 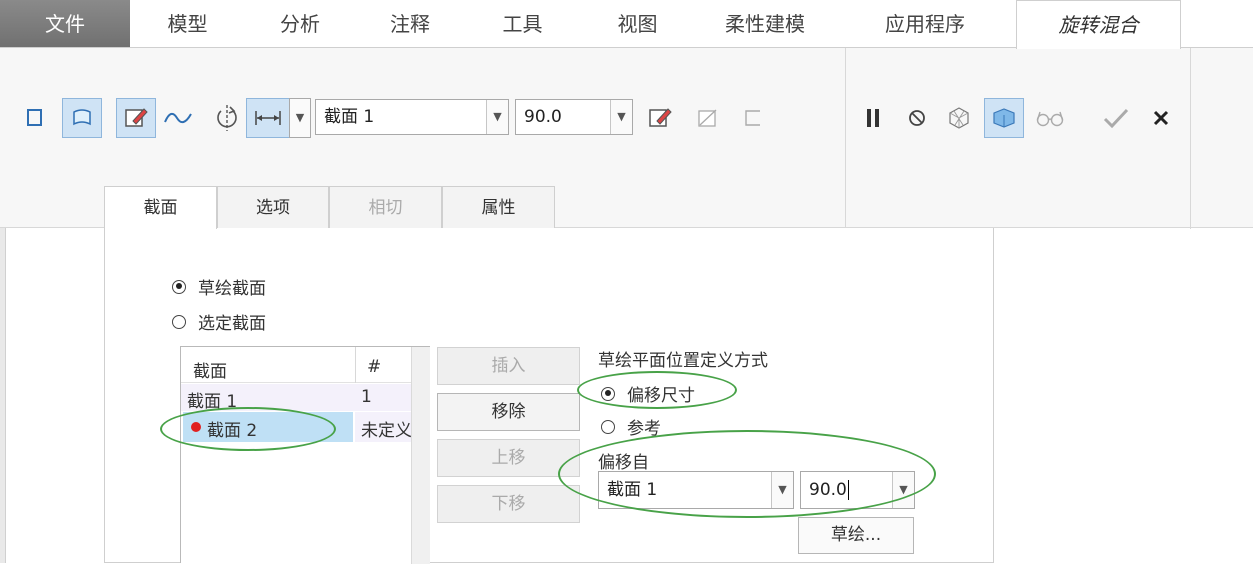 I want to click on offset-from-value: 截面 1, so click(x=632, y=490).